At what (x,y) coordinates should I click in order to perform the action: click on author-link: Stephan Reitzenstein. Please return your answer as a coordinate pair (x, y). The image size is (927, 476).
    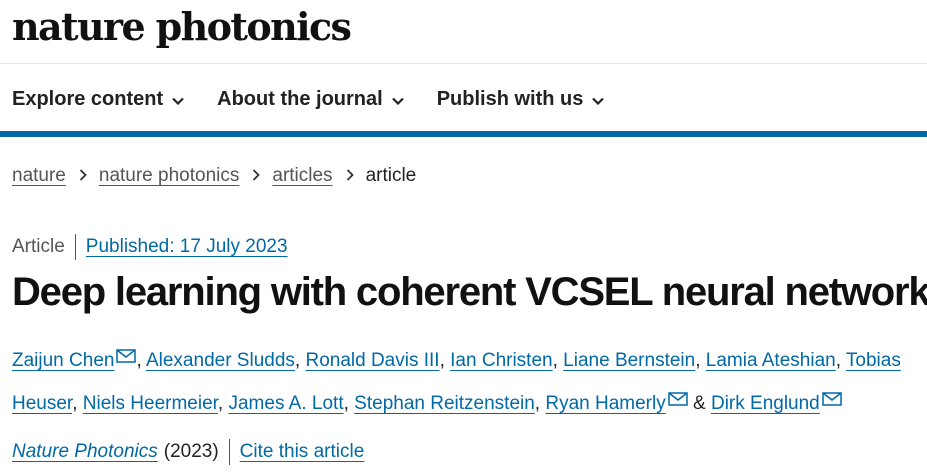
    Looking at the image, I should click on (444, 403).